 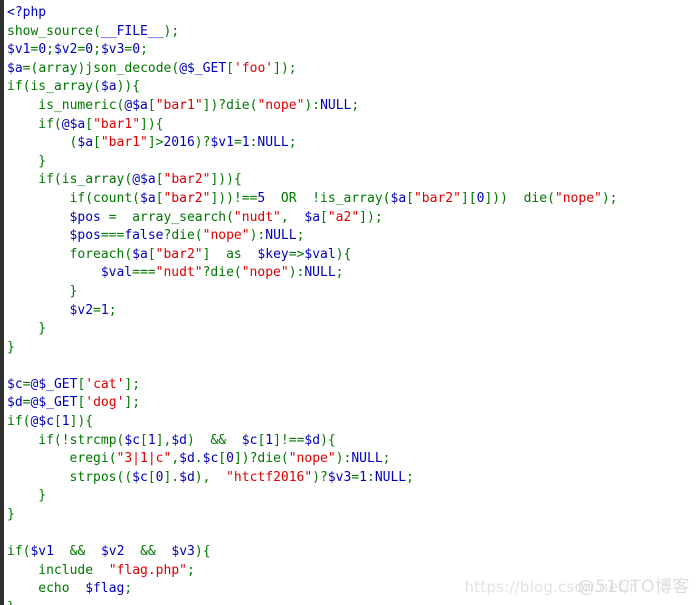 I want to click on code-token: ===, so click(x=112, y=236).